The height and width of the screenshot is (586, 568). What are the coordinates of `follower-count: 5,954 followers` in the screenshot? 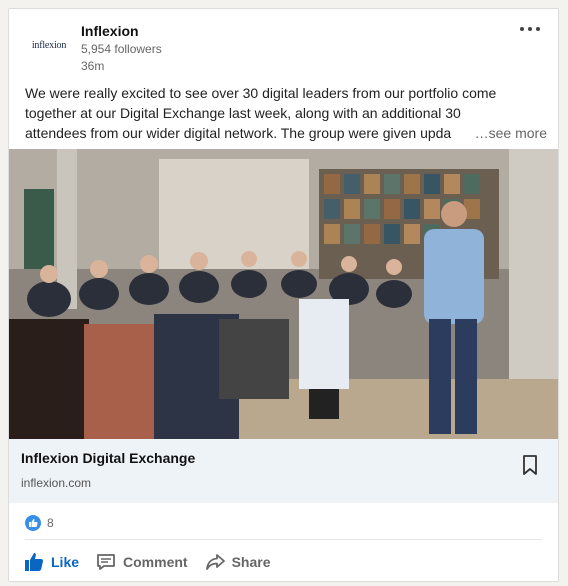 It's located at (121, 49).